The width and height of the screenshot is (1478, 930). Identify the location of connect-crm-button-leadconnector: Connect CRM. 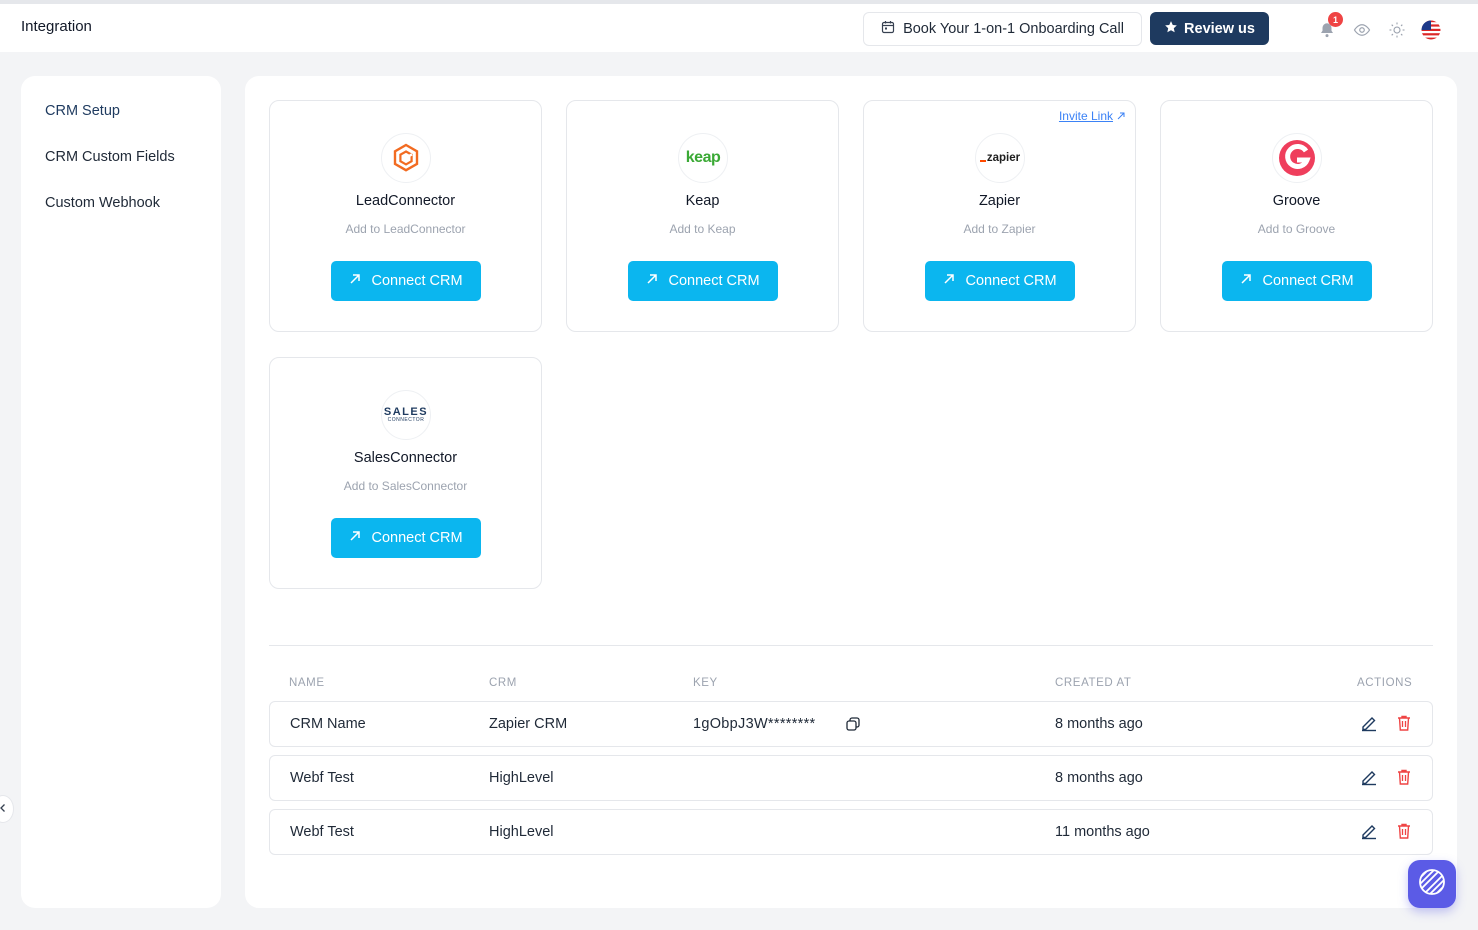
(406, 281).